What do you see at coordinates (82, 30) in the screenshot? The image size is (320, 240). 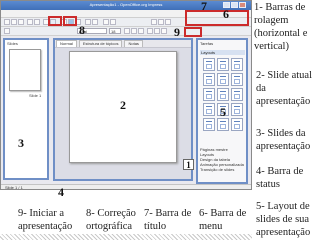 I see `marker-8: 8` at bounding box center [82, 30].